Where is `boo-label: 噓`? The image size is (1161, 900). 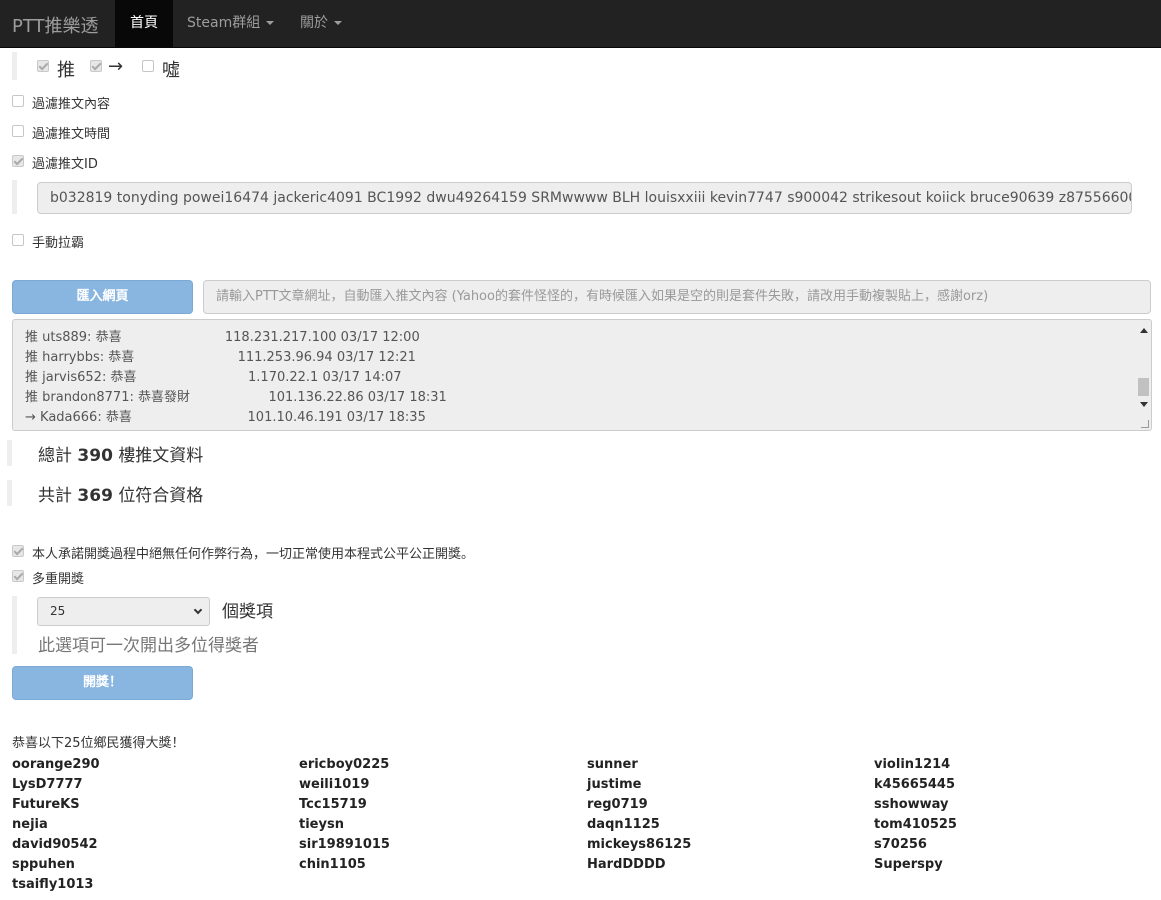
boo-label: 噓 is located at coordinates (171, 70).